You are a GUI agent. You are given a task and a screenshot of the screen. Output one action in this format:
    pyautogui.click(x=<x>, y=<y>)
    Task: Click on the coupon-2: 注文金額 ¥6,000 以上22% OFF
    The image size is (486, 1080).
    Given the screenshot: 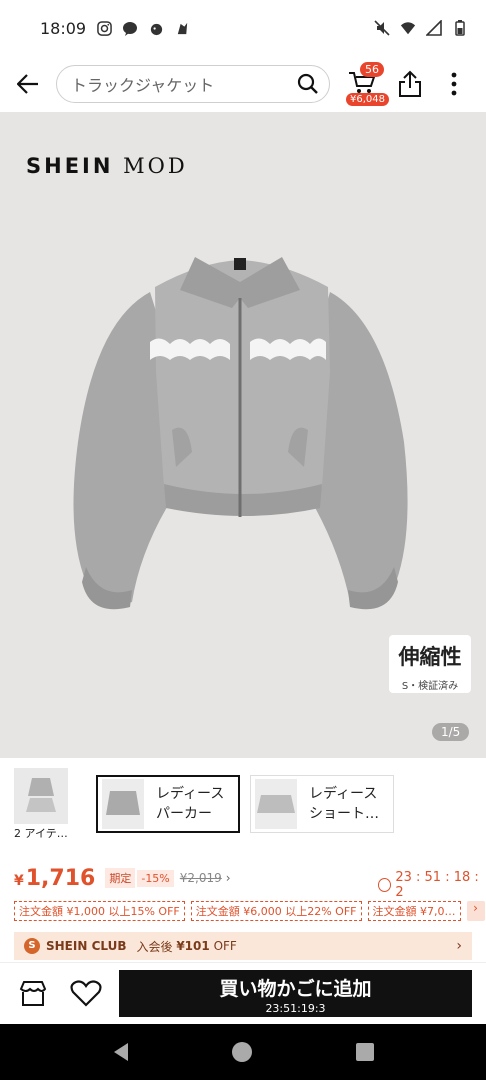 What is the action you would take?
    pyautogui.click(x=276, y=911)
    